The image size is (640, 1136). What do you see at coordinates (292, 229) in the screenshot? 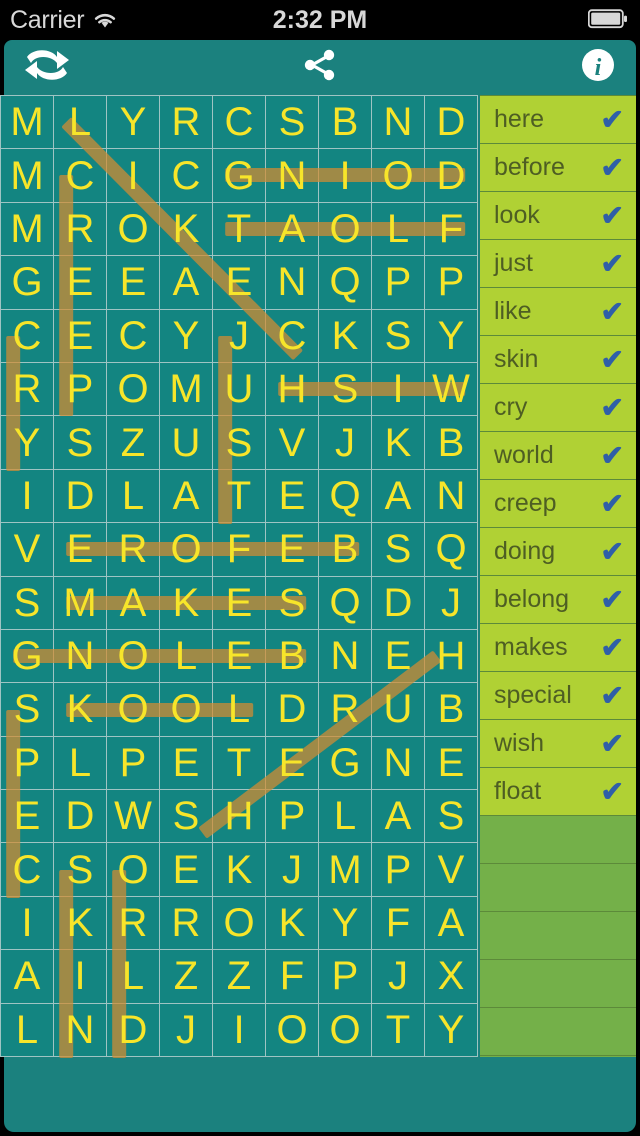
I see `letter-cell: A` at bounding box center [292, 229].